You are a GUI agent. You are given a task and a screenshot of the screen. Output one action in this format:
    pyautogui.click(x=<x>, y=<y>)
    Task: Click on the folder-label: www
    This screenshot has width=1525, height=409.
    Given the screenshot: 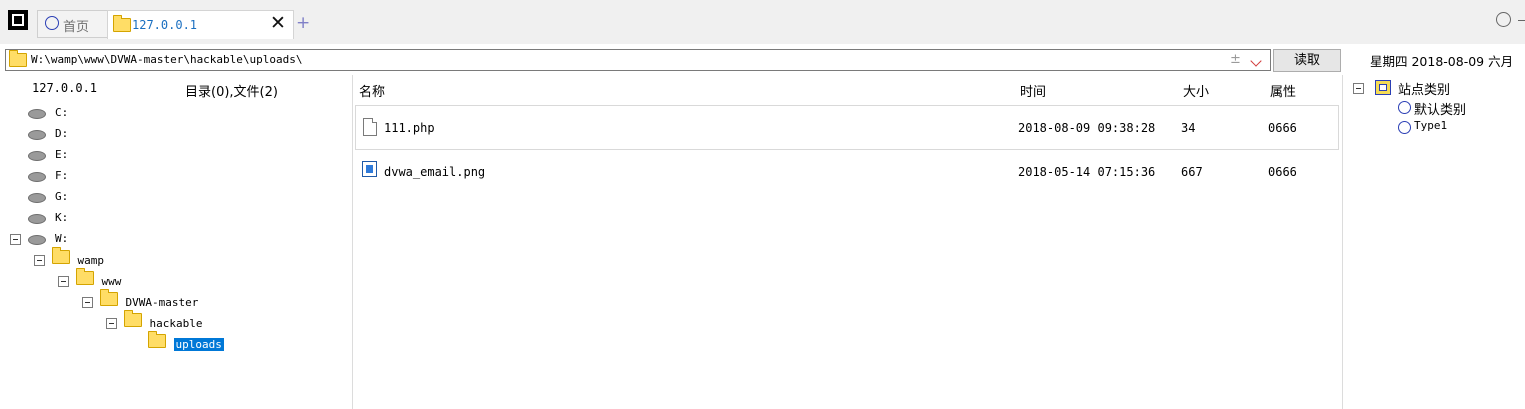 What is the action you would take?
    pyautogui.click(x=111, y=281)
    